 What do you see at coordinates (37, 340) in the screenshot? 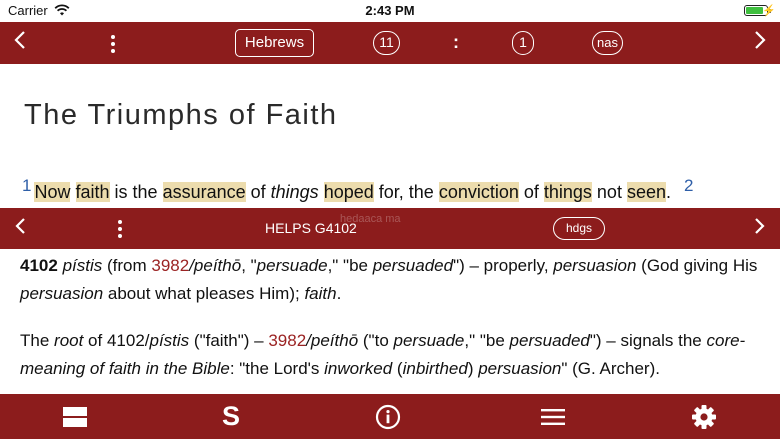
I see `text-segment: The` at bounding box center [37, 340].